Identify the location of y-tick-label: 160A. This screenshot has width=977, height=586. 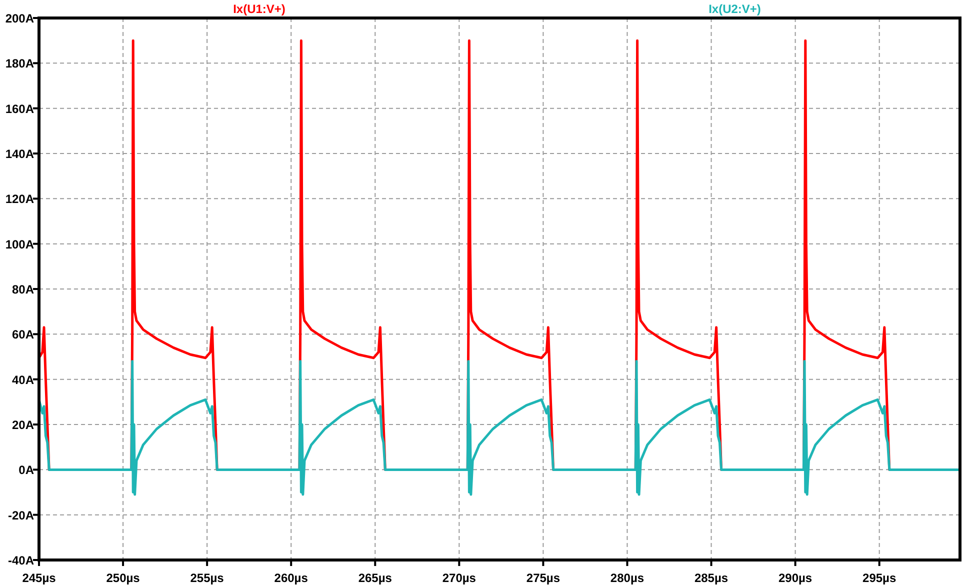
(19, 109).